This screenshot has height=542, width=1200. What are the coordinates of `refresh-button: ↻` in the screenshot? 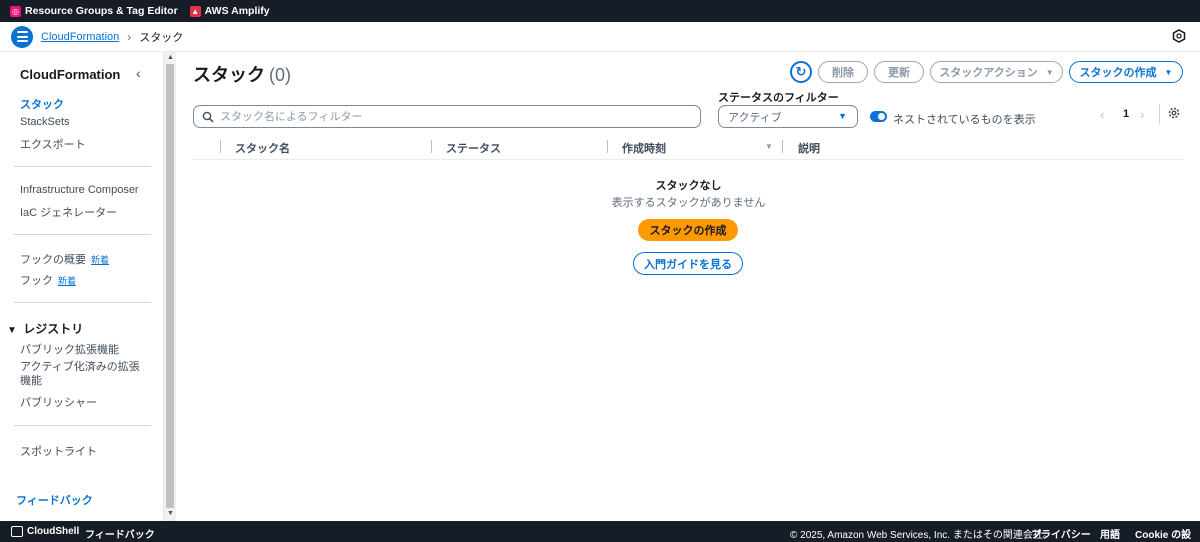 It's located at (801, 72).